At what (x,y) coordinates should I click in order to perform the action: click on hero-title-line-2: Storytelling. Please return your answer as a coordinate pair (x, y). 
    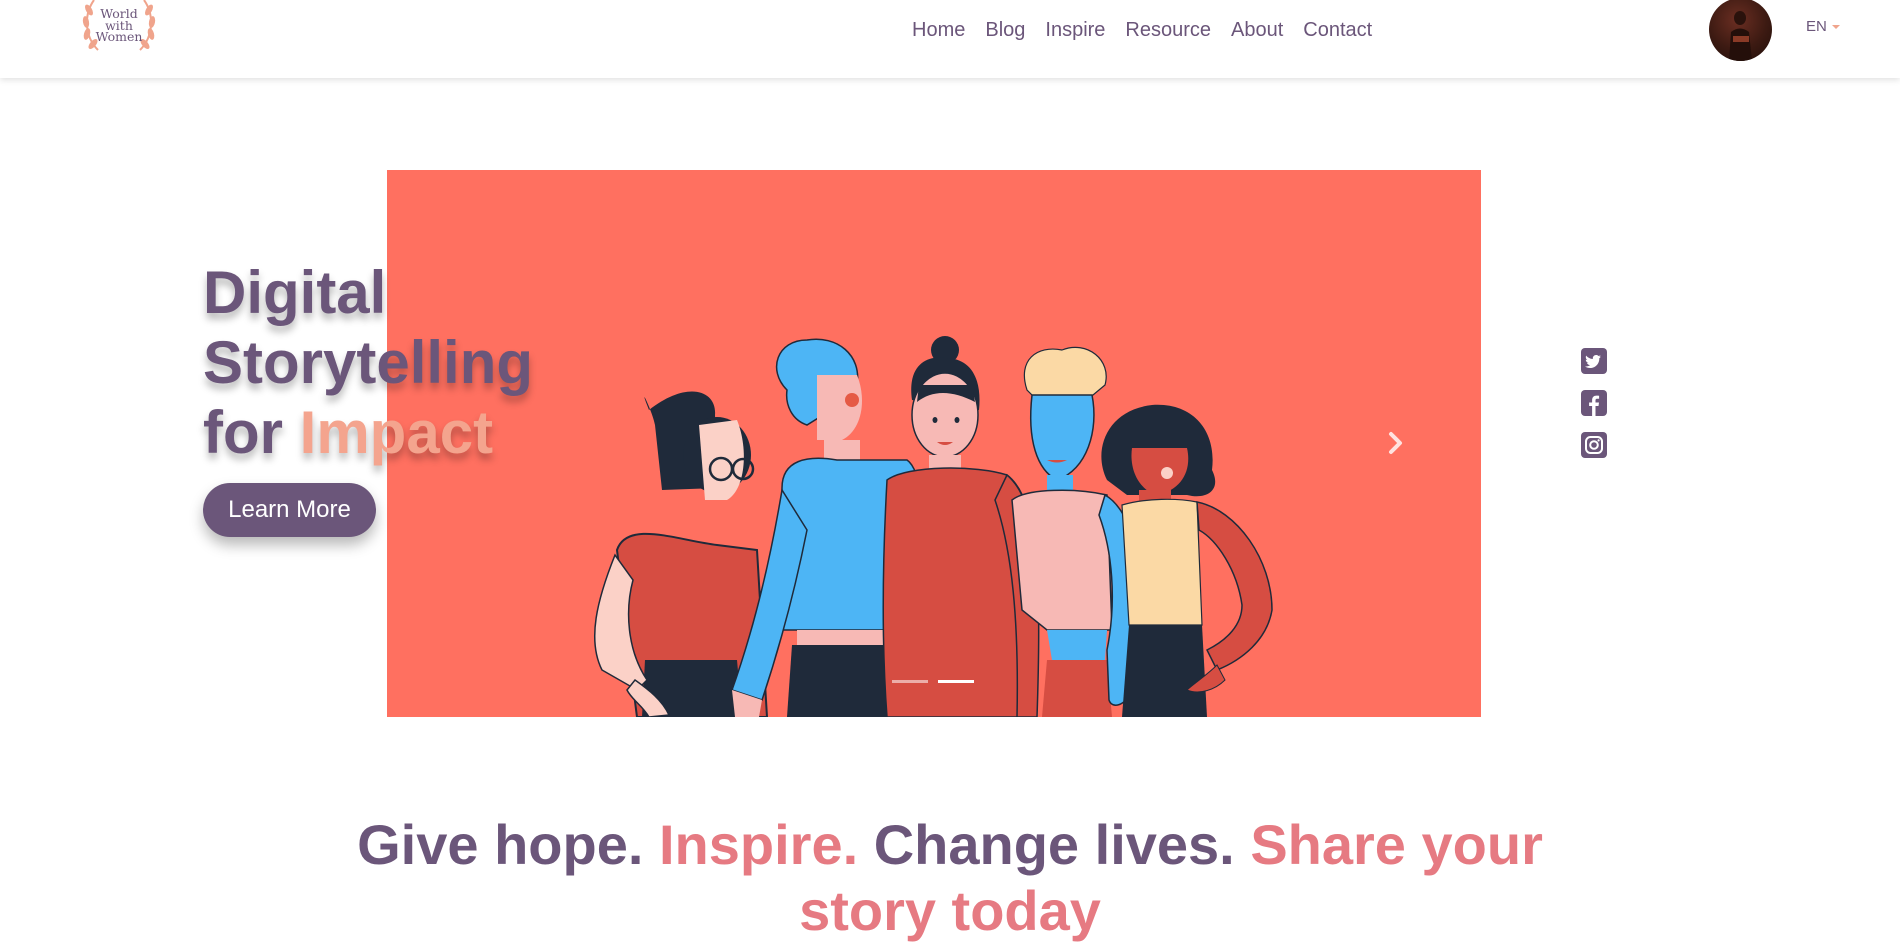
    Looking at the image, I should click on (368, 362).